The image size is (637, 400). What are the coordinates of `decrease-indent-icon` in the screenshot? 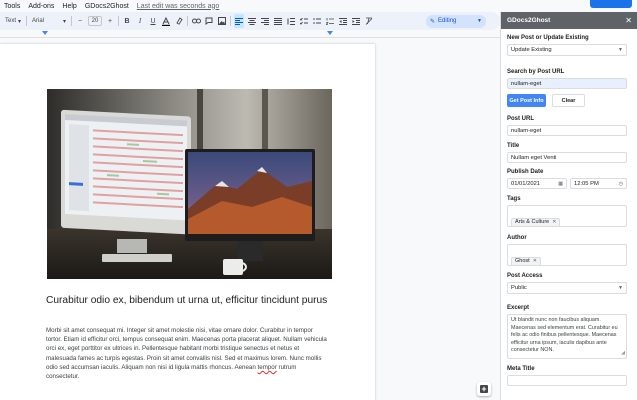 It's located at (343, 21).